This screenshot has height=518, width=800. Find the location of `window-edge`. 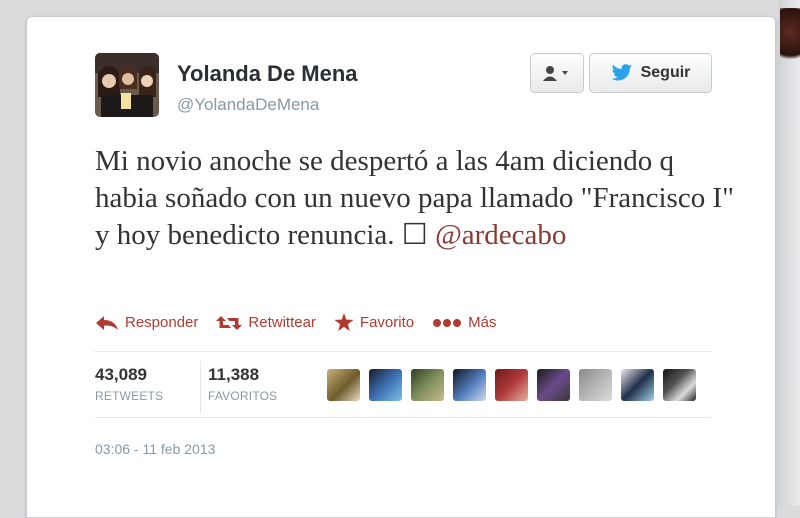

window-edge is located at coordinates (789, 253).